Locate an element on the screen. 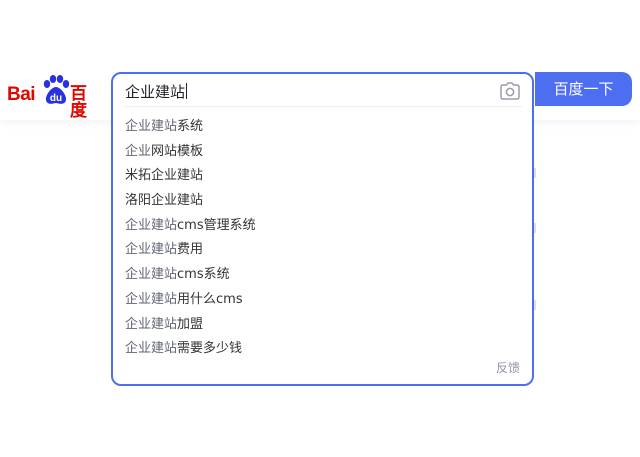 The image size is (640, 457). suggestion-rest-text: 加盟 is located at coordinates (190, 324).